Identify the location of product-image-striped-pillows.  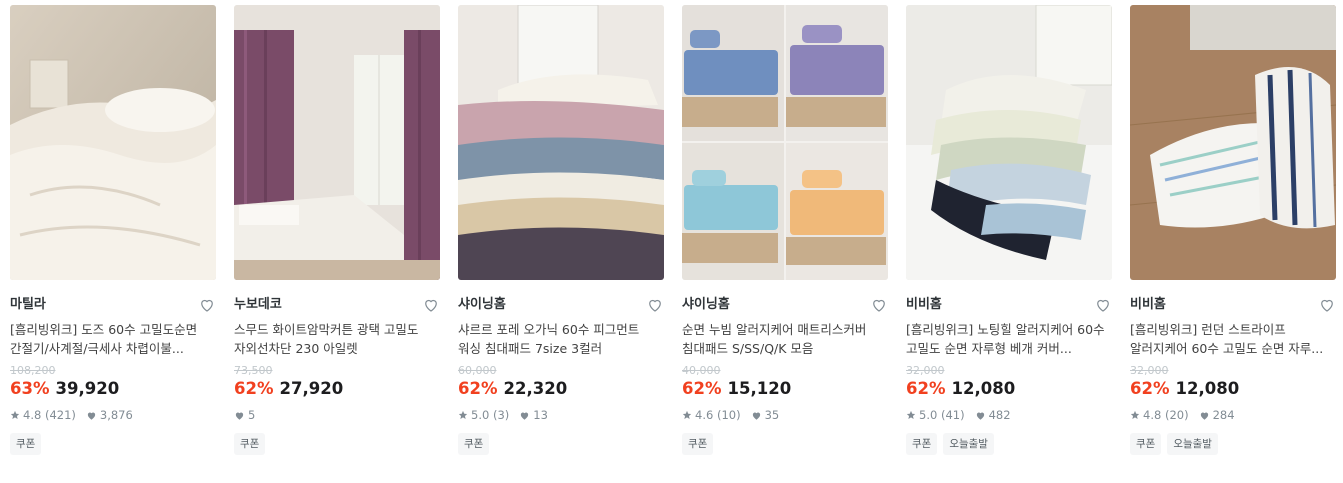
(1233, 142).